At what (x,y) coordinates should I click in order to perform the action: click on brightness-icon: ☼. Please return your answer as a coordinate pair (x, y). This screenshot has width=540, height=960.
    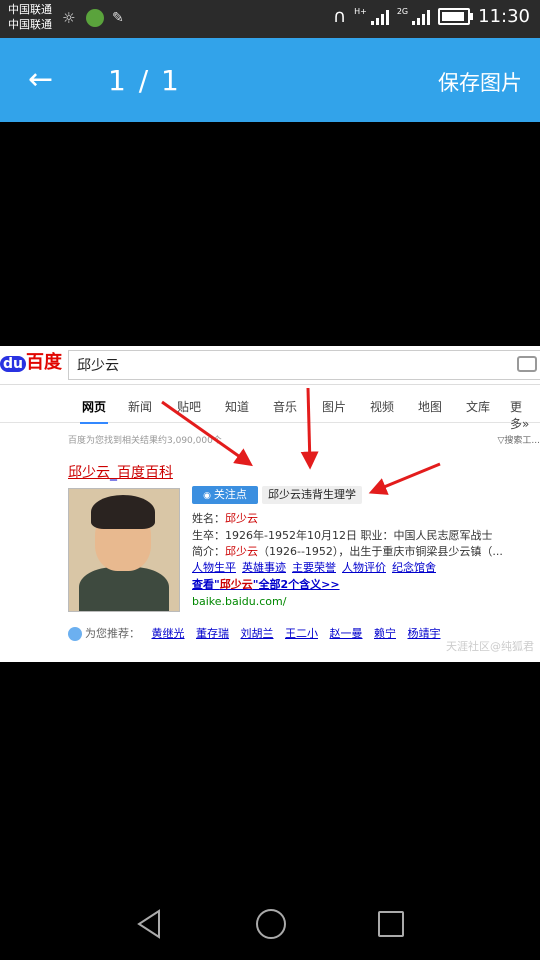
    Looking at the image, I should click on (69, 18).